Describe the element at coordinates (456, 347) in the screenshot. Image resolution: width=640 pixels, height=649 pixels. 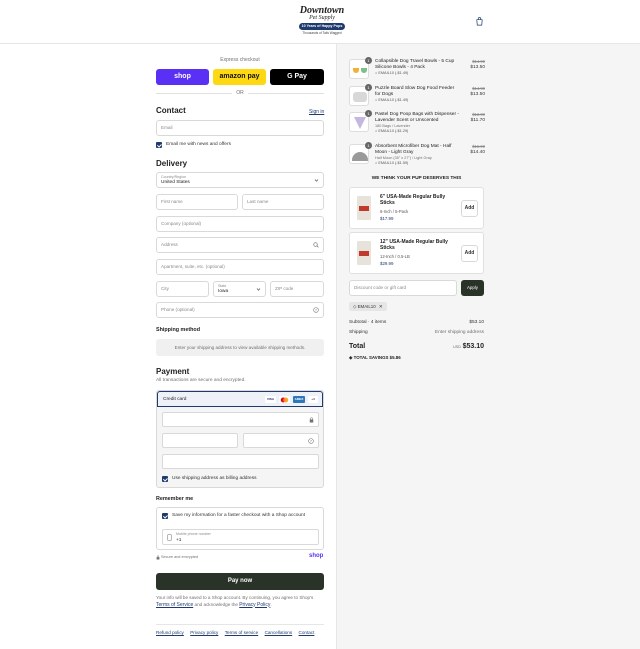
I see `currency: USD` at that location.